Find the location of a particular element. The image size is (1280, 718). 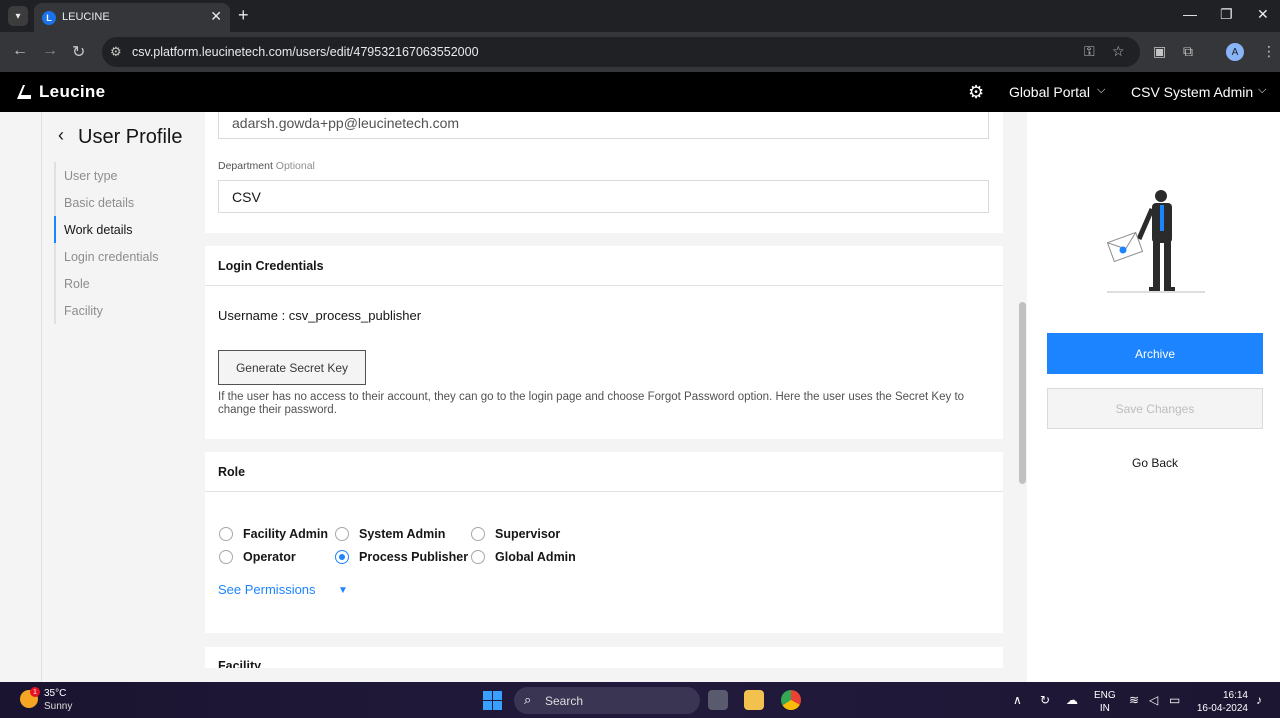

department-label-text: Department is located at coordinates (245, 166).